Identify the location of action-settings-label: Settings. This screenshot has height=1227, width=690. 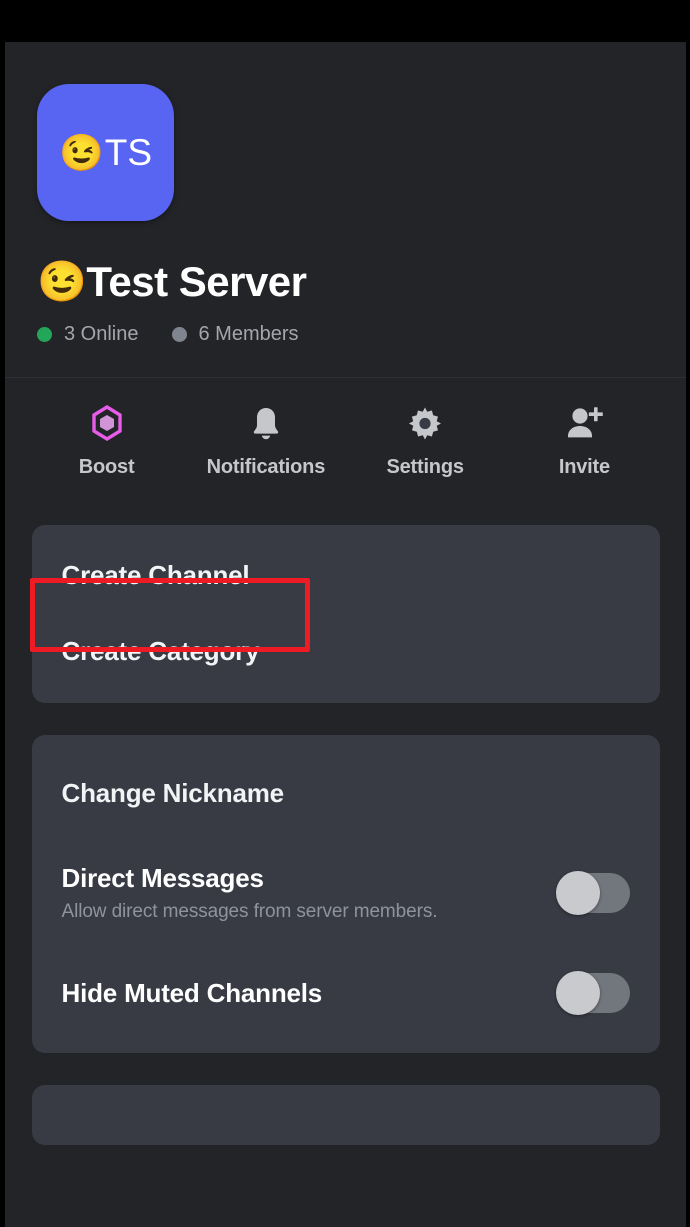
(425, 467).